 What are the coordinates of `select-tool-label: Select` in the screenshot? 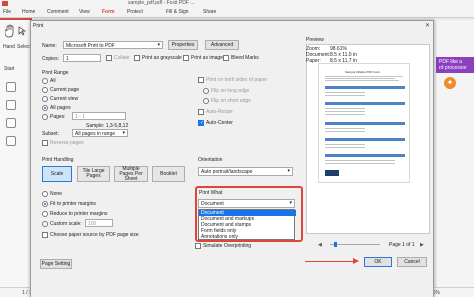 It's located at (24, 47).